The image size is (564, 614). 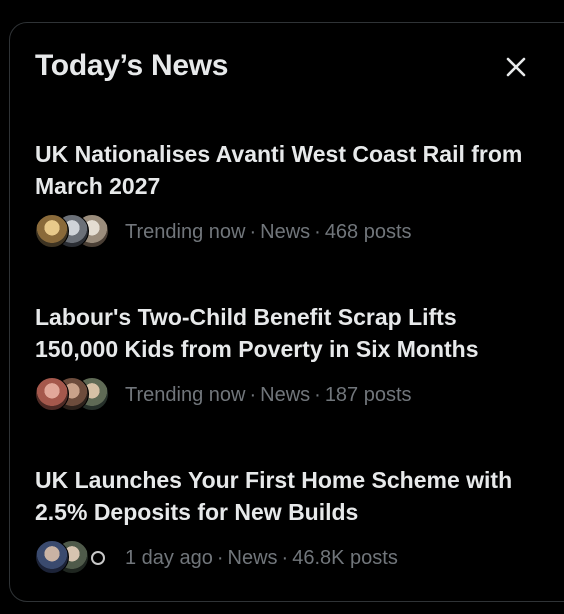 I want to click on news-meta: Trending now · News · 468 posts, so click(x=287, y=232).